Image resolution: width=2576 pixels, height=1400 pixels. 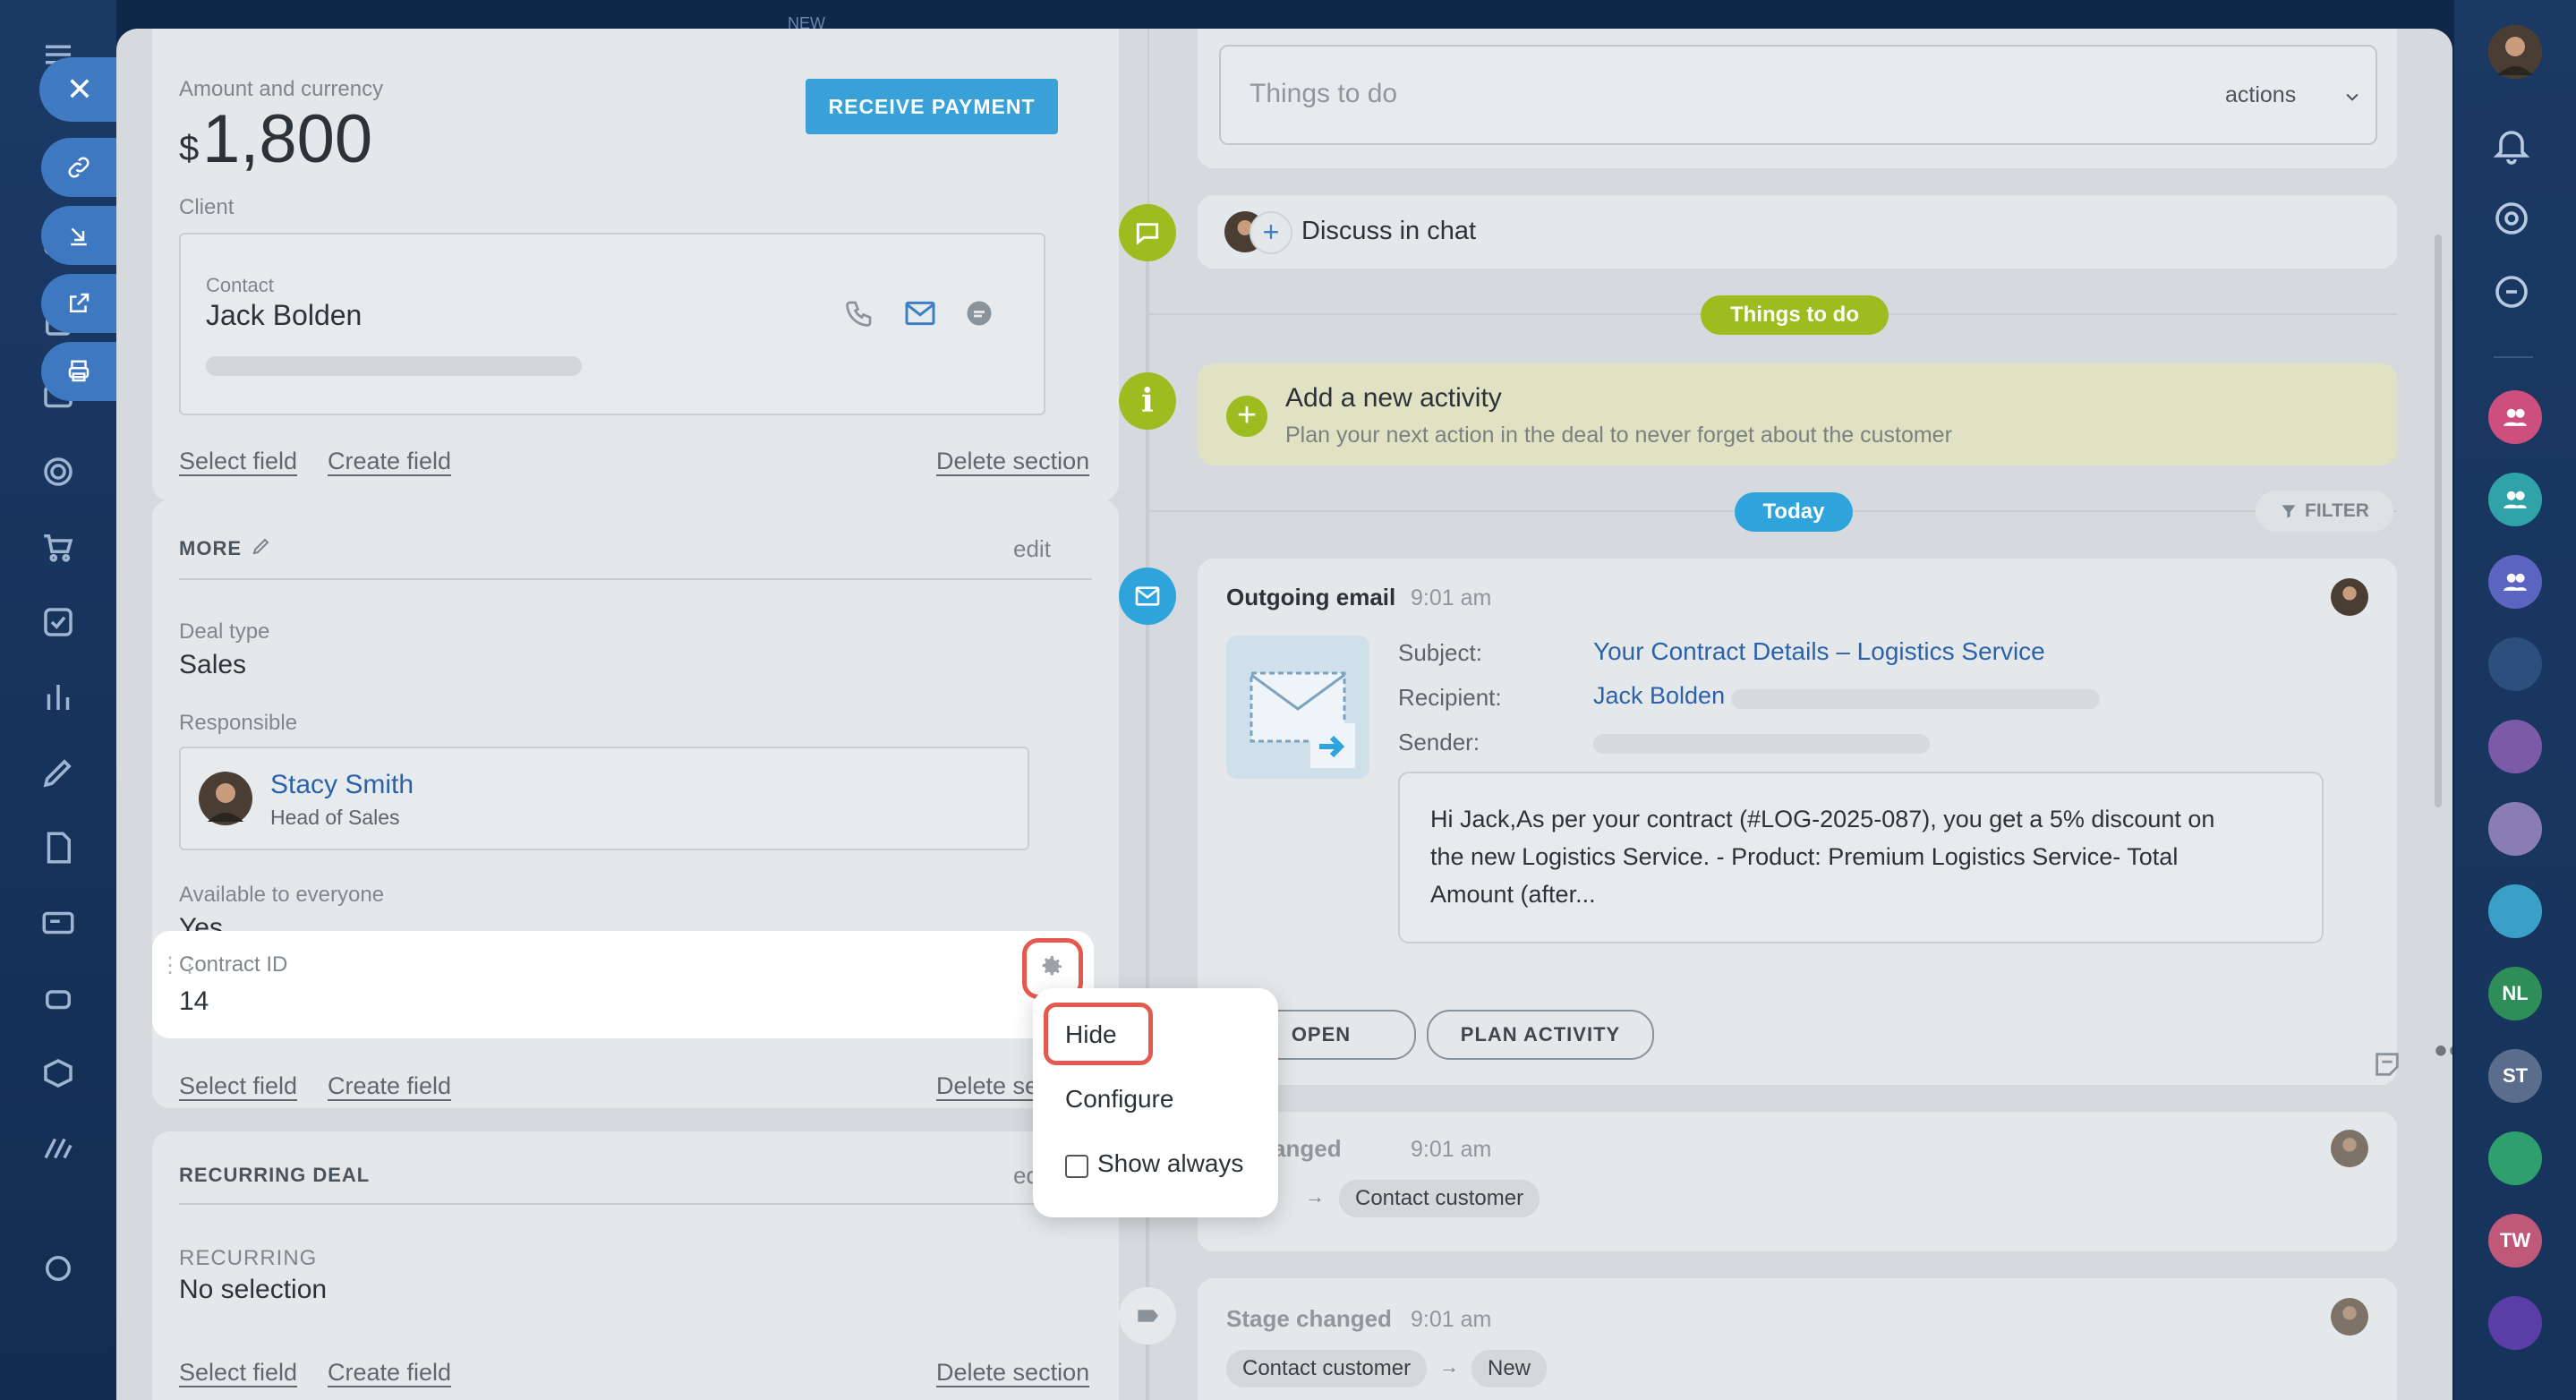 I want to click on menu-show-always: Show always, so click(x=1170, y=1163).